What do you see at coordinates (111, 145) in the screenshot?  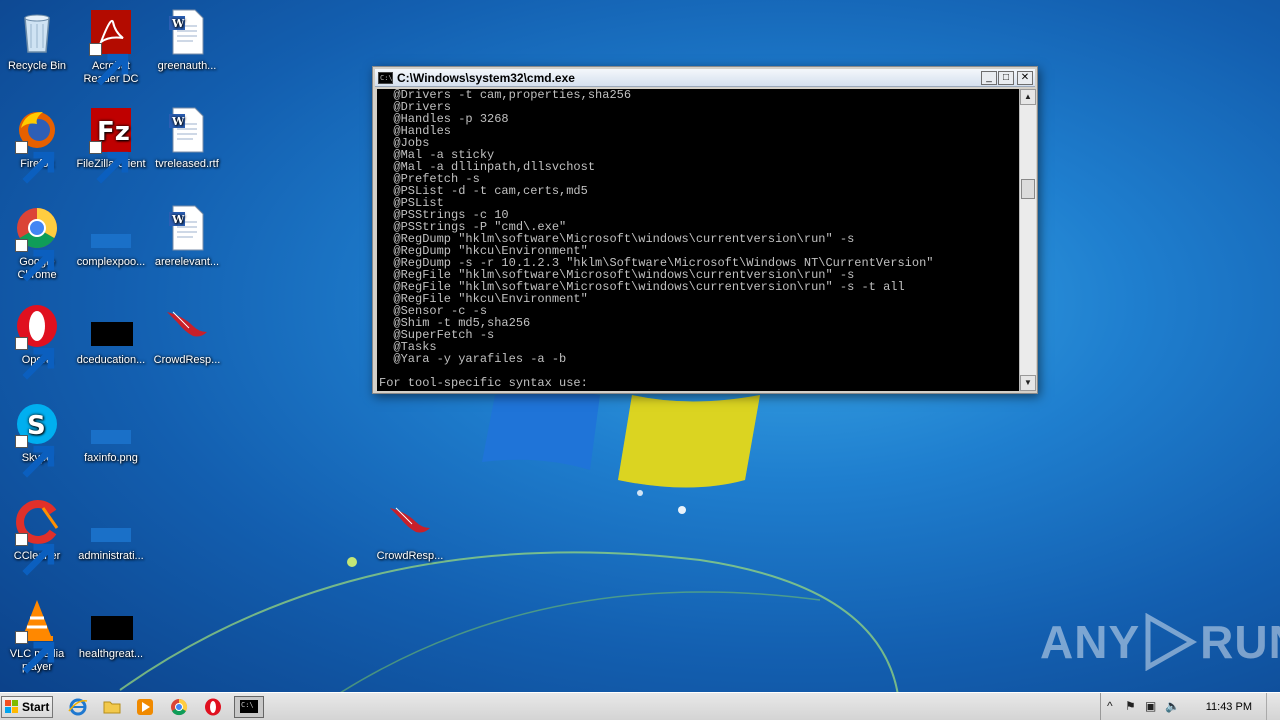 I see `desktop-icon-filezilla: Fz FileZilla Client` at bounding box center [111, 145].